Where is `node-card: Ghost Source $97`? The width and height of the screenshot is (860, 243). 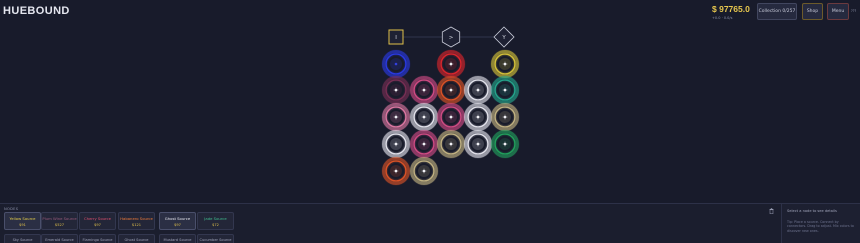
node-card: Ghost Source $97 is located at coordinates (177, 221).